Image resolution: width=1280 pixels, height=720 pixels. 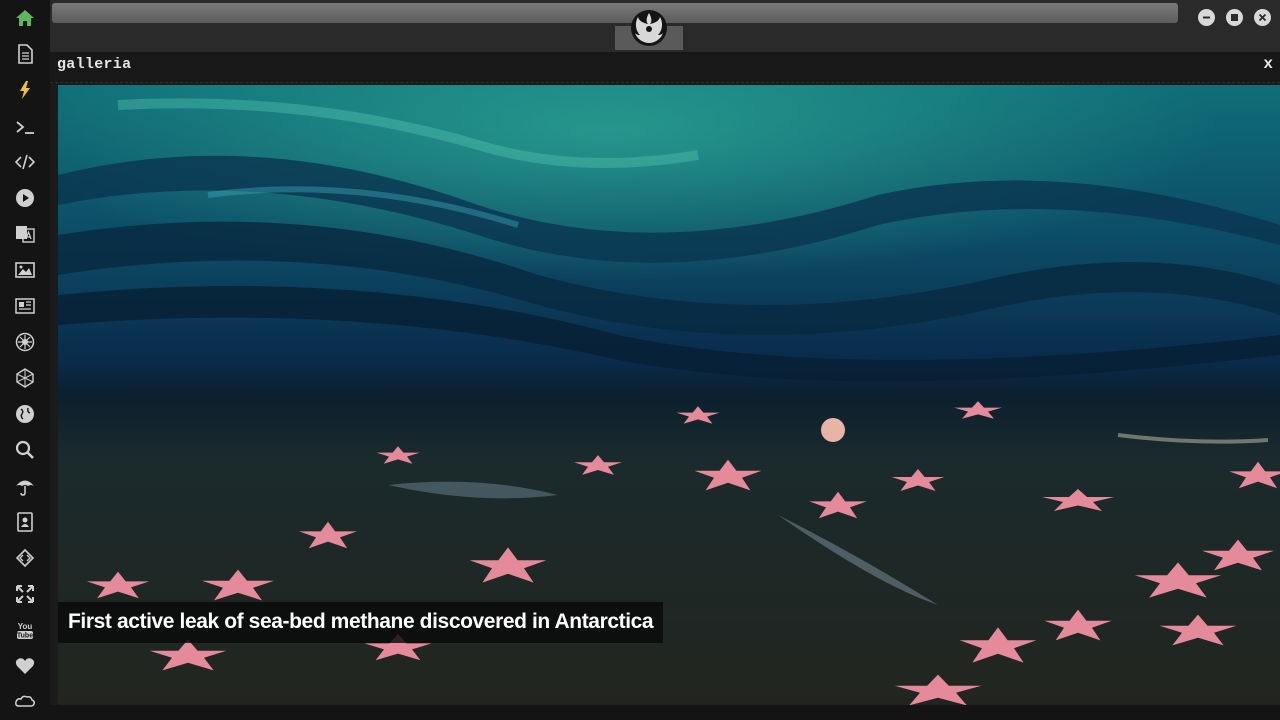 What do you see at coordinates (25, 702) in the screenshot?
I see `infinity-cloud-icon` at bounding box center [25, 702].